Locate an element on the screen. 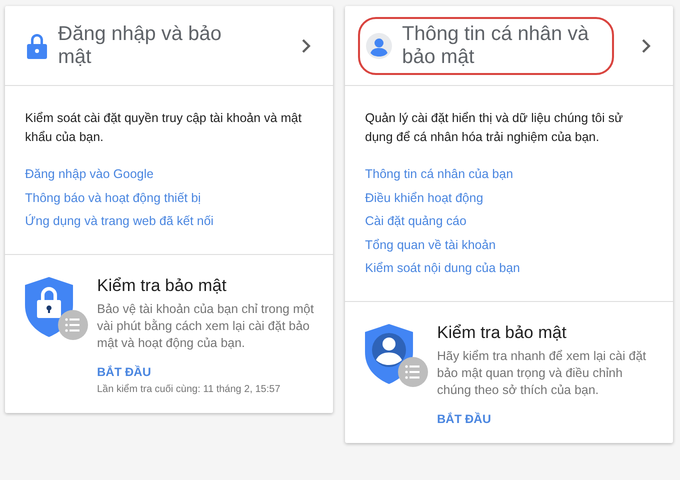 The image size is (680, 480). card-description: Kiểm soát cài đặt quyền truy cập tài khoản và mật khẩu của bạn. is located at coordinates (164, 128).